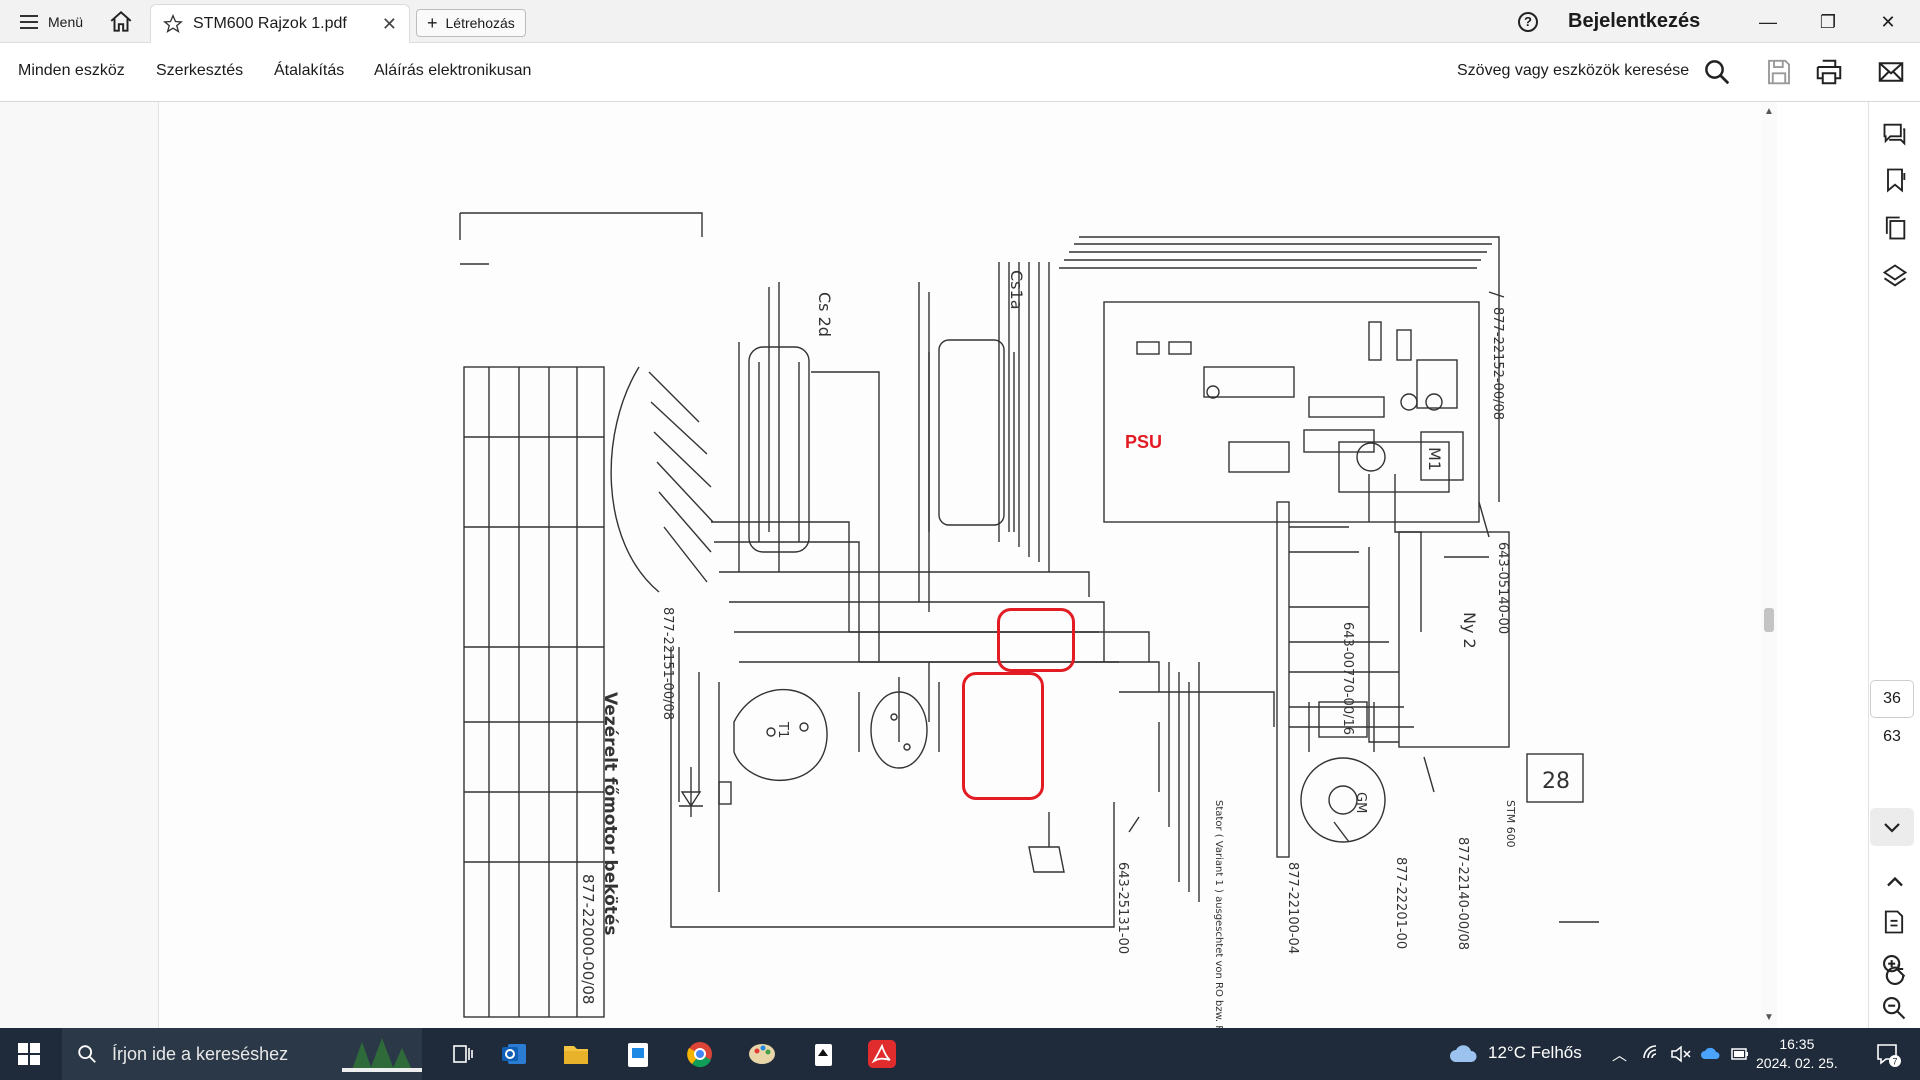  I want to click on search-tools-input: Szöveg vagy eszközök keresése, so click(1573, 71).